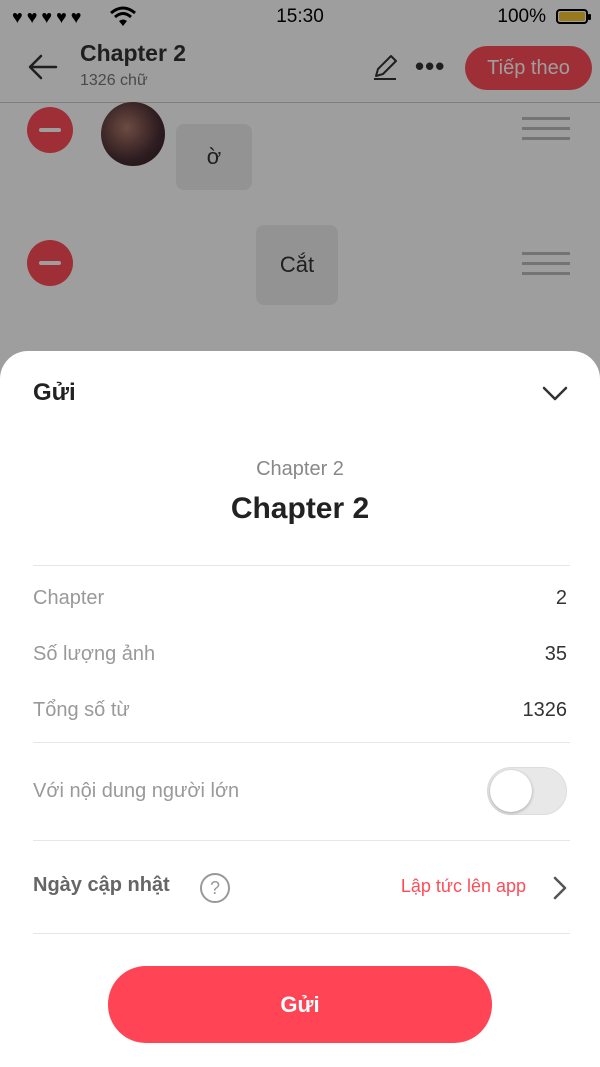 This screenshot has height=1067, width=600. What do you see at coordinates (443, 886) in the screenshot?
I see `update-date-value: Lập tức lên app` at bounding box center [443, 886].